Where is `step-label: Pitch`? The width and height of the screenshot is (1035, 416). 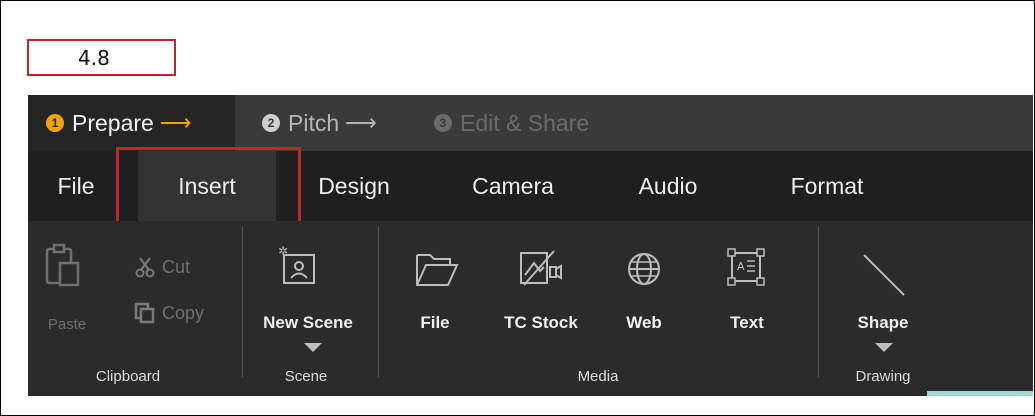 step-label: Pitch is located at coordinates (314, 122).